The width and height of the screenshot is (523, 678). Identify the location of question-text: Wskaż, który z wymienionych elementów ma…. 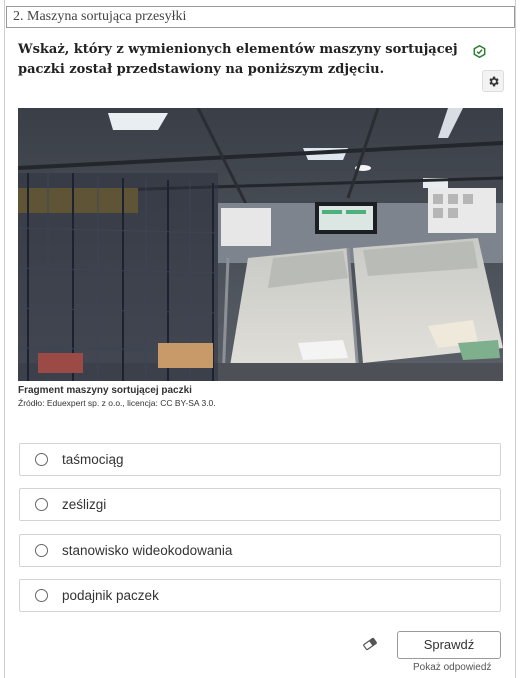
(238, 59).